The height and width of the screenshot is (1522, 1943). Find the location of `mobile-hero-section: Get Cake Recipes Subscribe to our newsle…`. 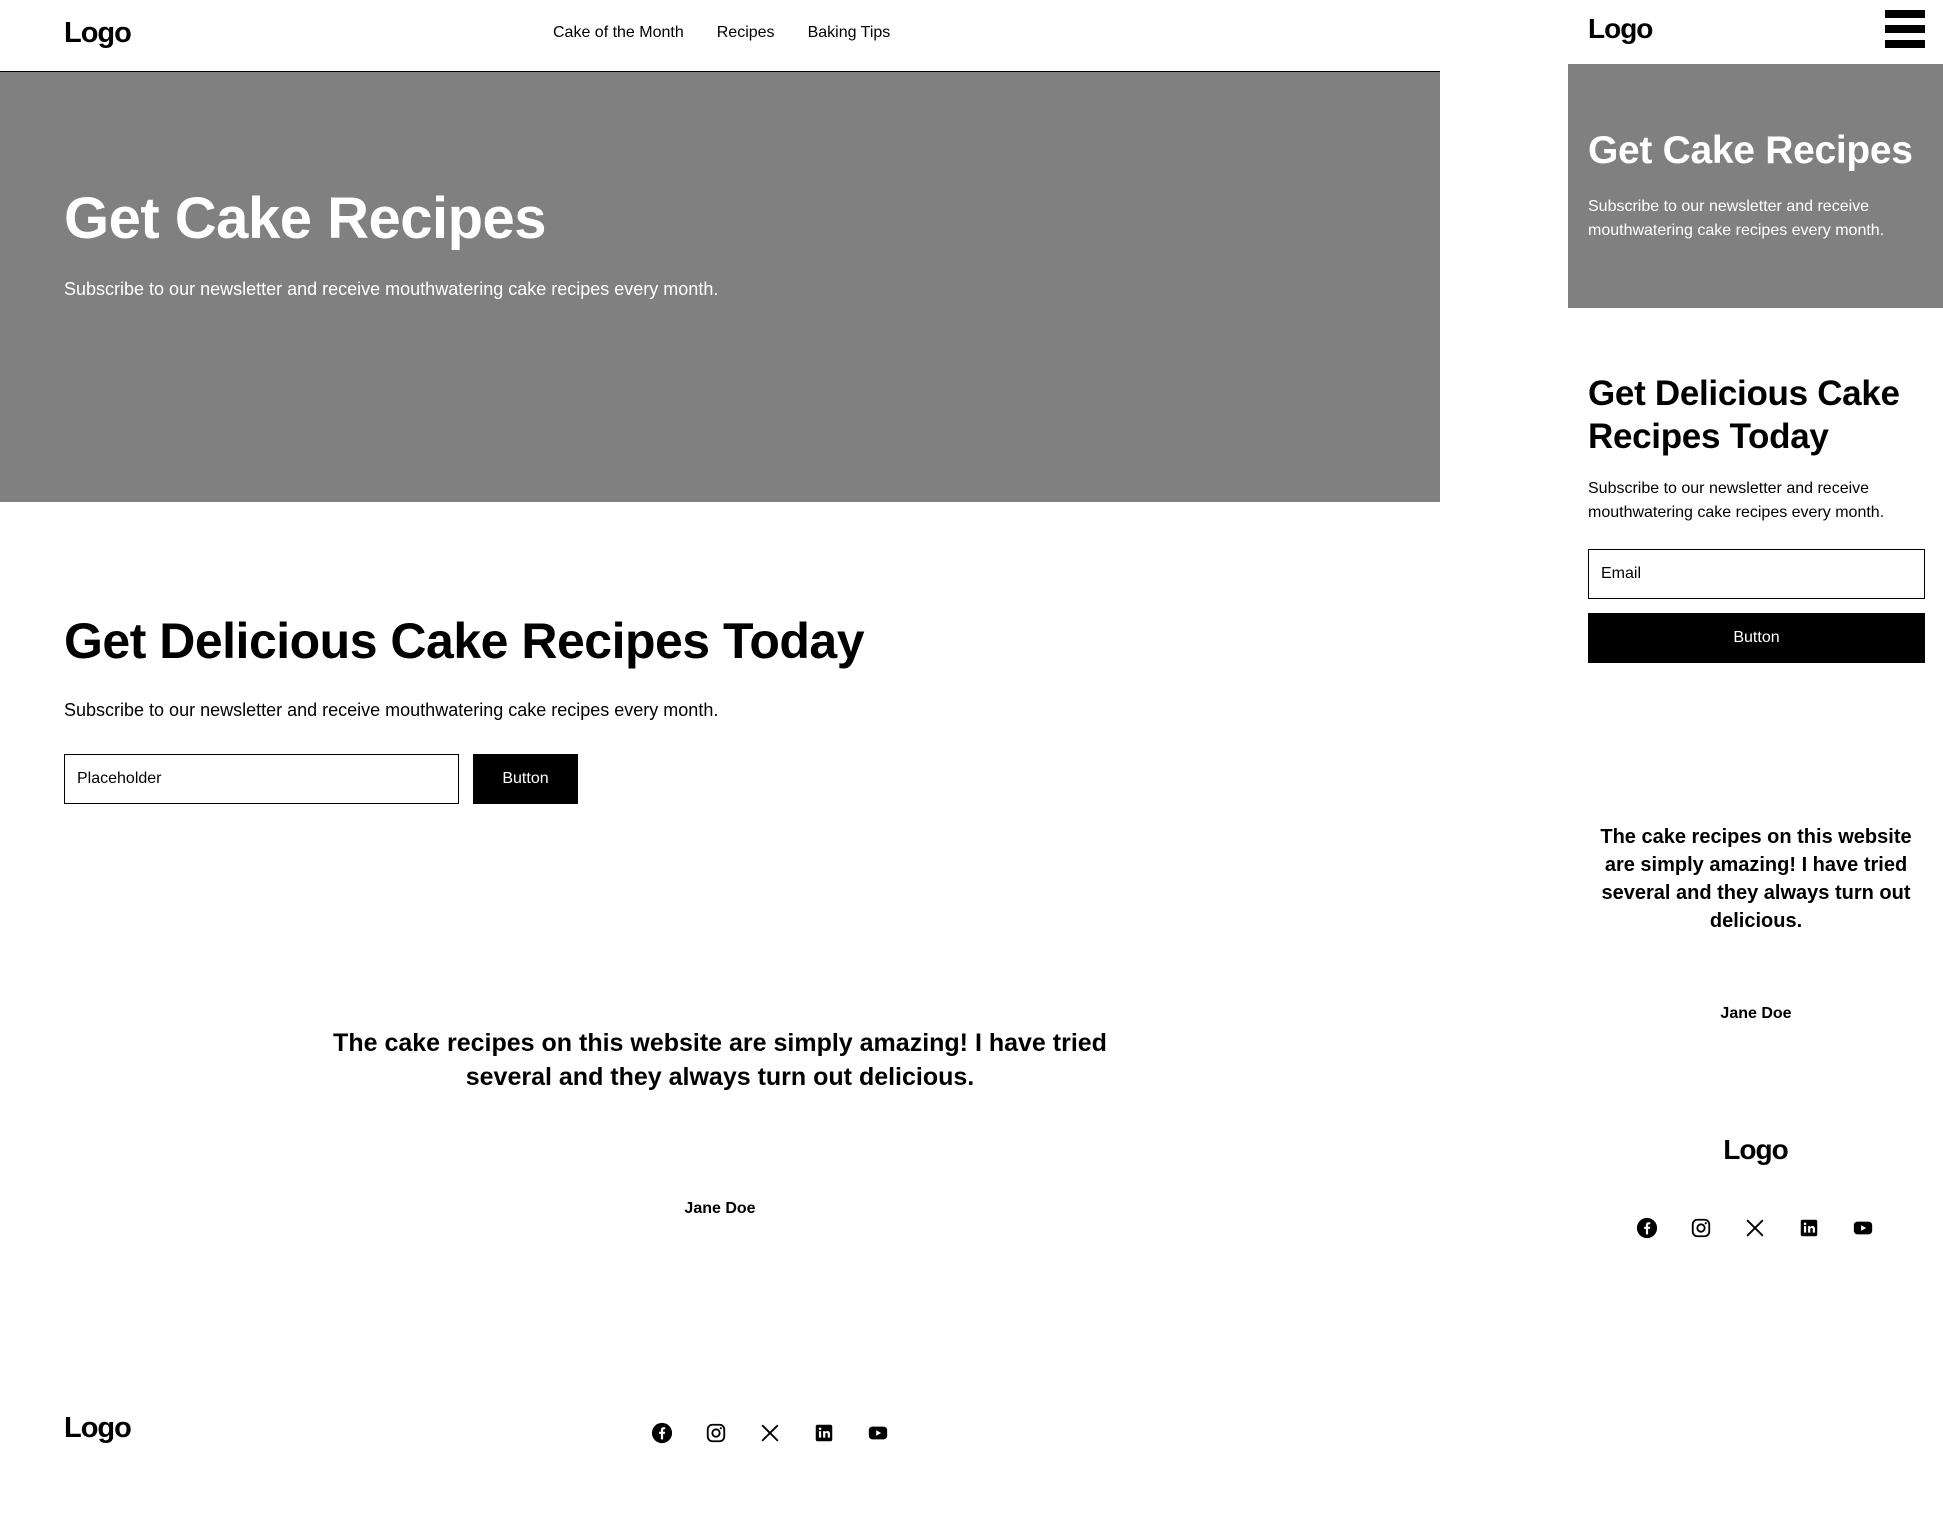

mobile-hero-section: Get Cake Recipes Subscribe to our newsle… is located at coordinates (1755, 186).